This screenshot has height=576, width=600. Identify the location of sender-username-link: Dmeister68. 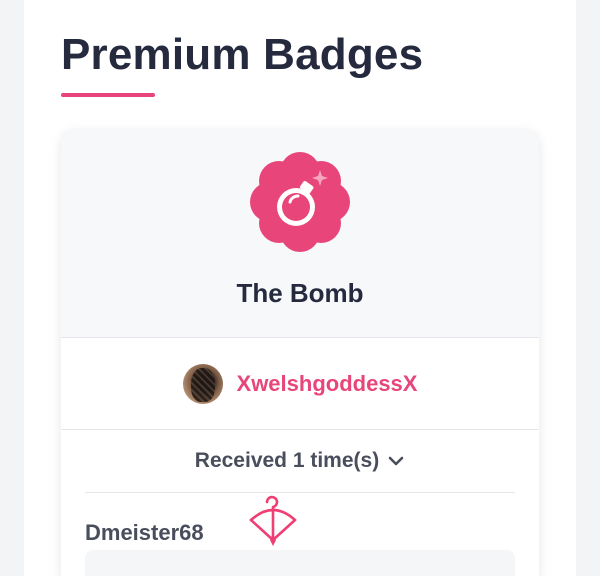
(144, 533).